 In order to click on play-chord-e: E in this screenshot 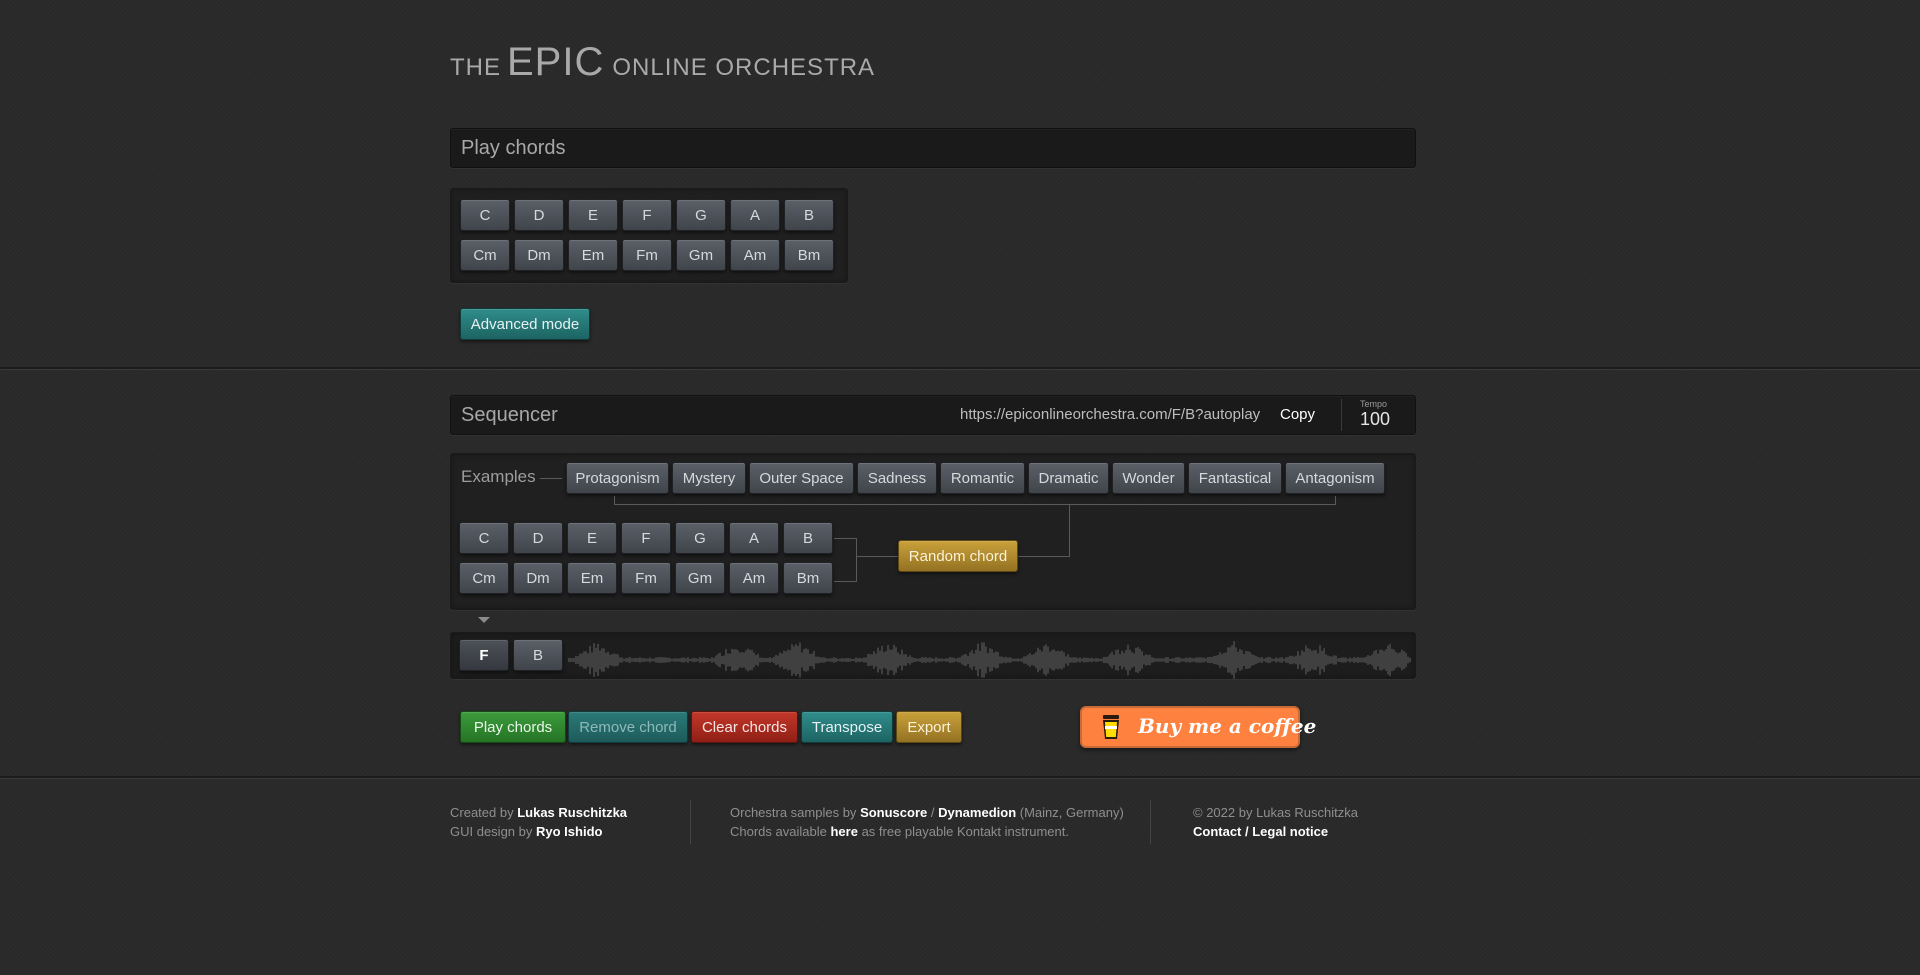, I will do `click(593, 215)`.